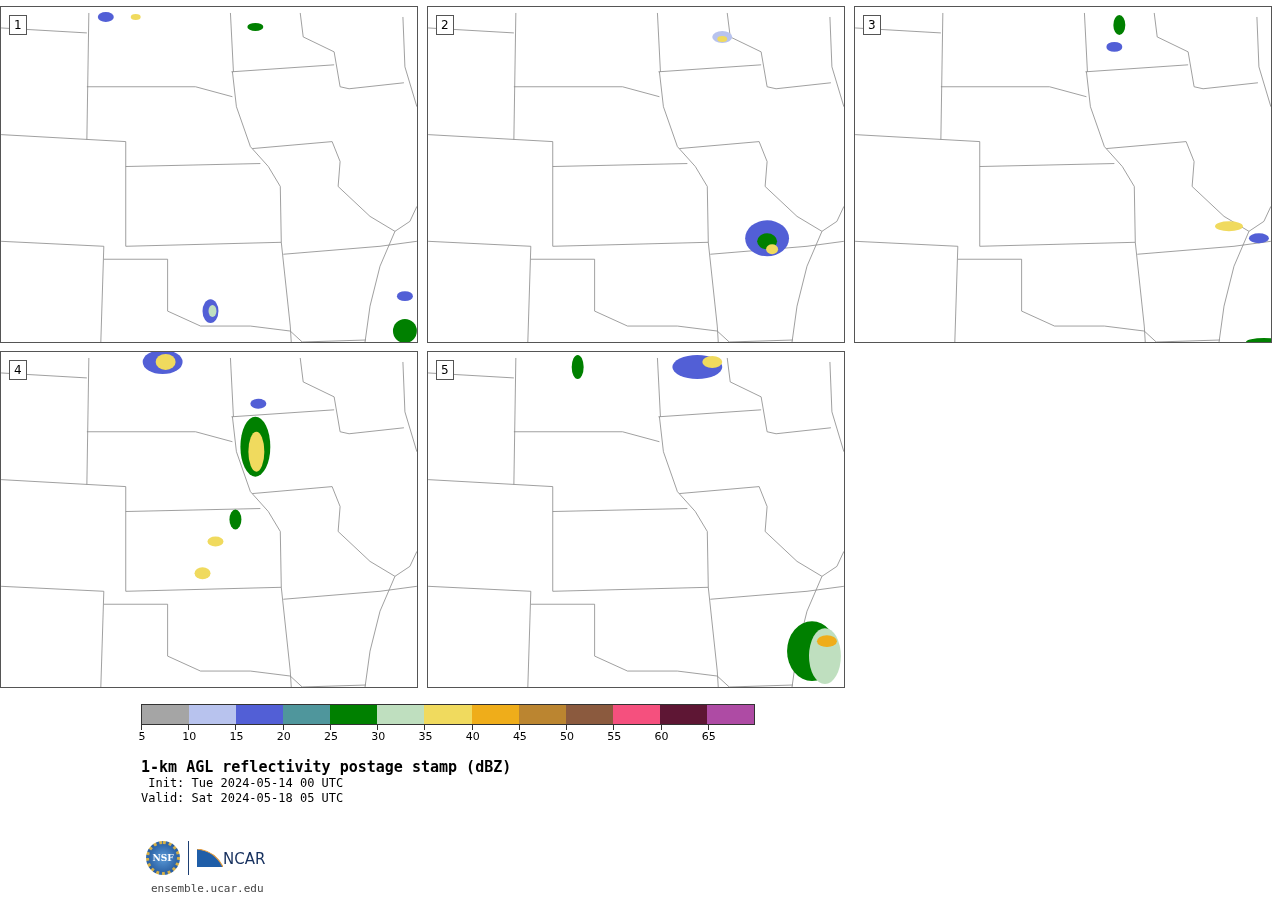 The image size is (1280, 901). What do you see at coordinates (330, 736) in the screenshot?
I see `colorbar-tick-label: 25` at bounding box center [330, 736].